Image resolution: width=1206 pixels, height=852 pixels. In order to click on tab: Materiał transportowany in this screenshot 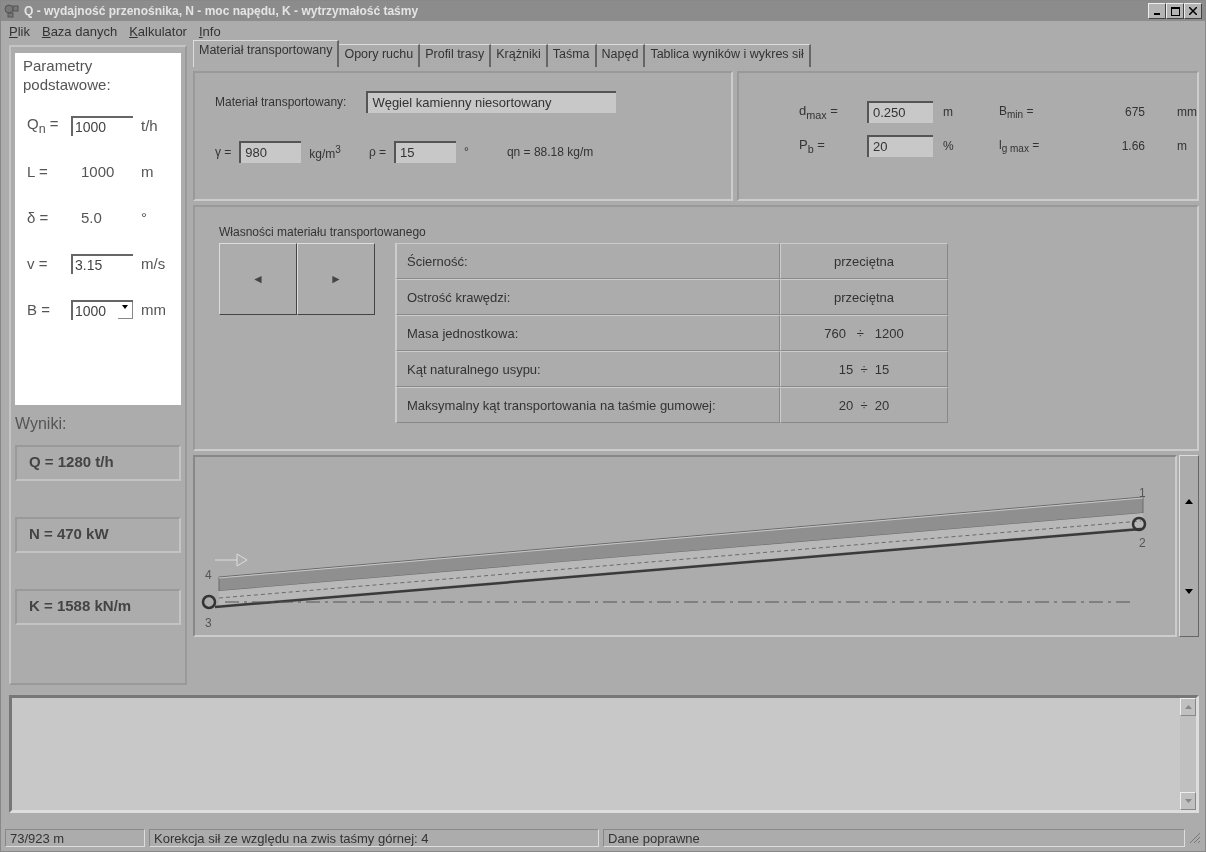, I will do `click(266, 53)`.